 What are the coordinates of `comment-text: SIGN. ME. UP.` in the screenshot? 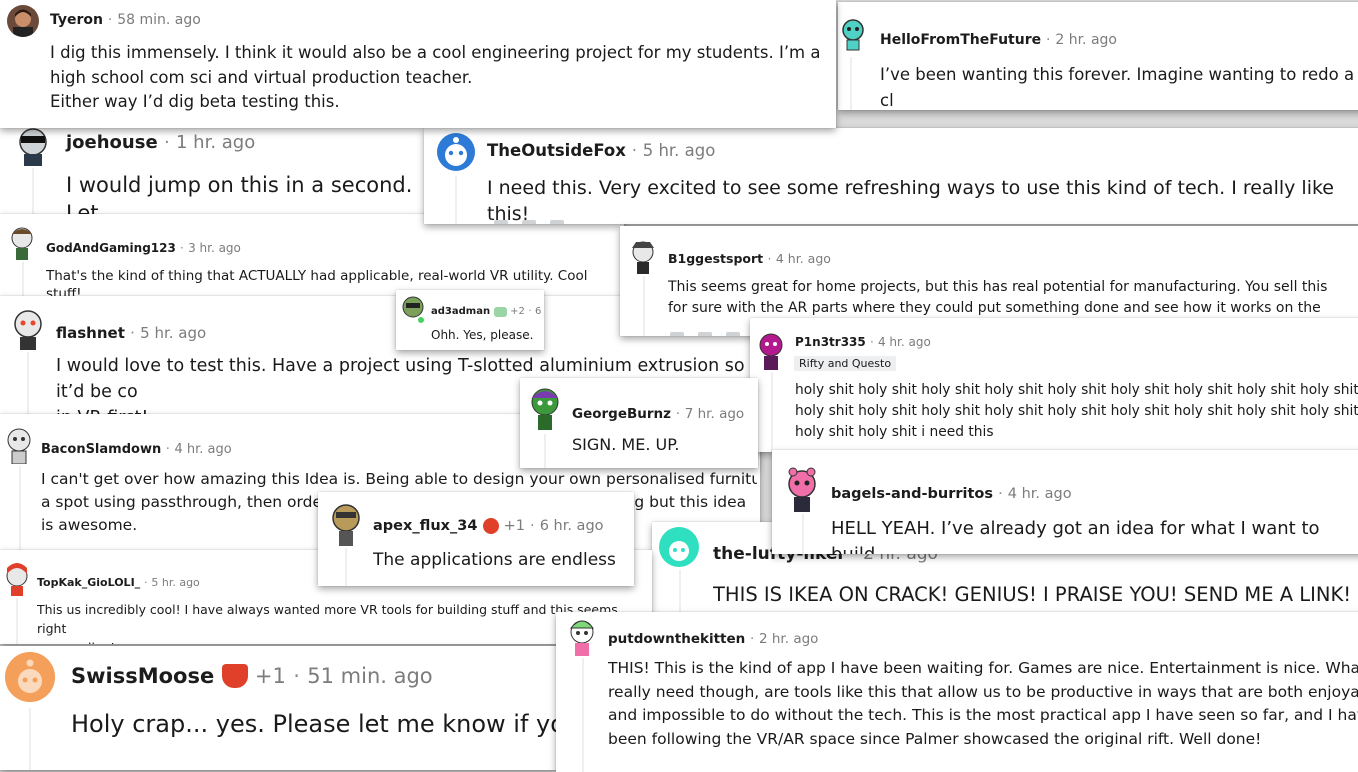 It's located at (626, 444).